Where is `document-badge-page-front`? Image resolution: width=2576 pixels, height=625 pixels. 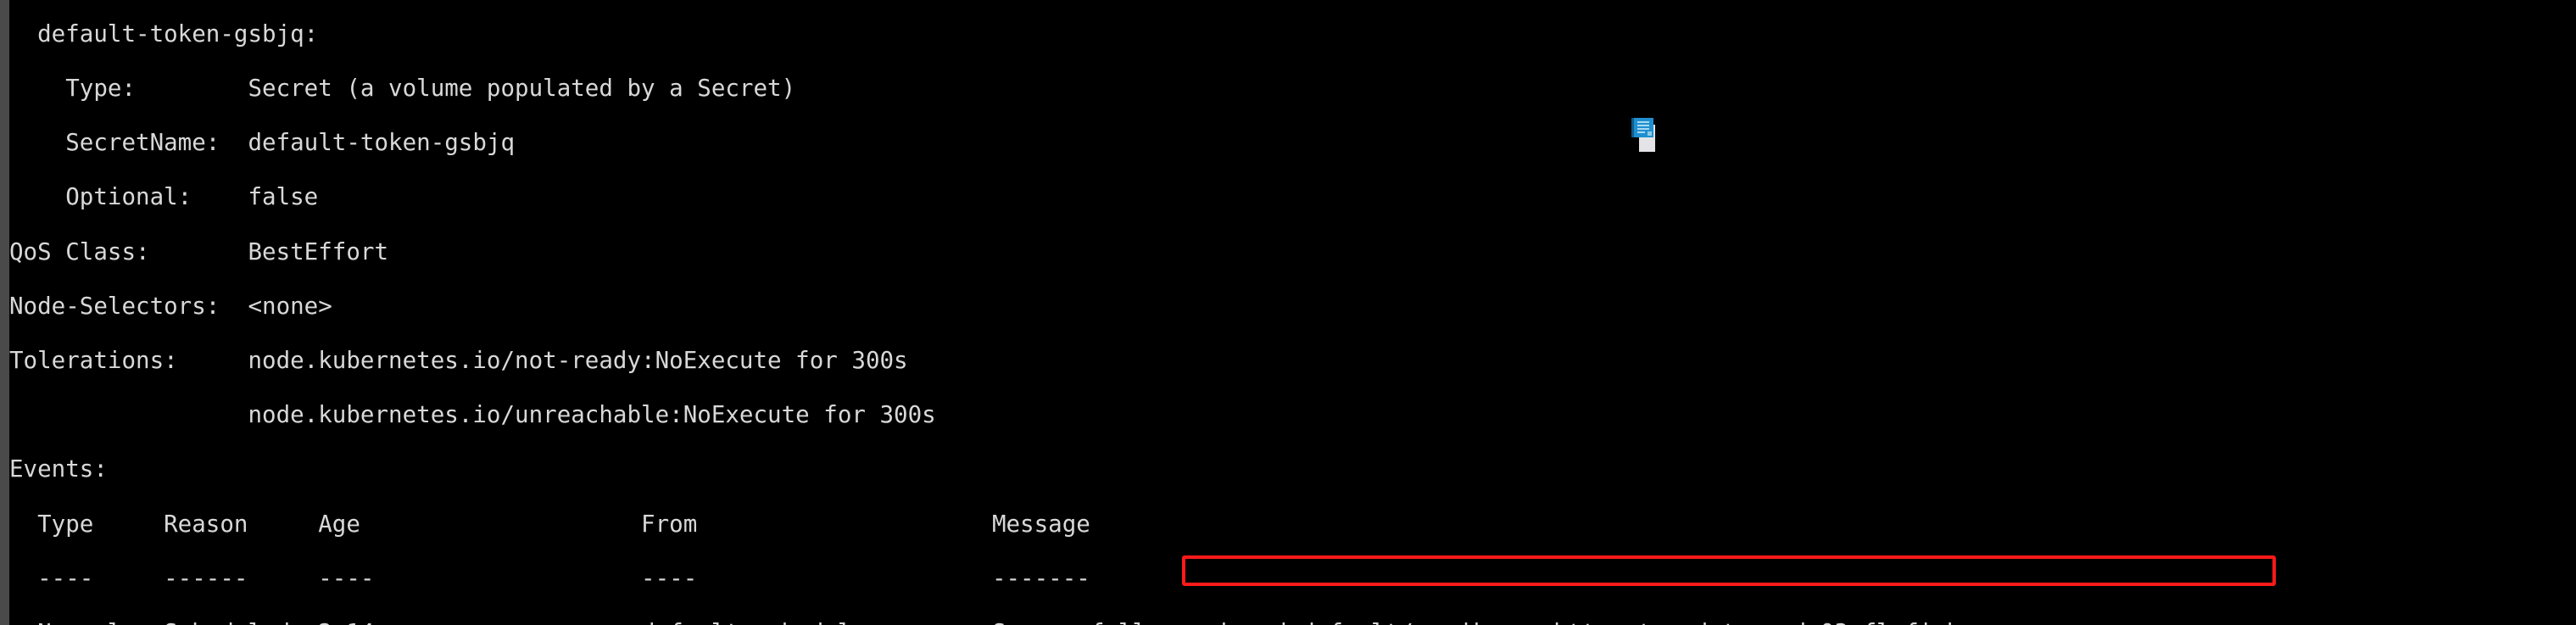
document-badge-page-front is located at coordinates (1642, 128).